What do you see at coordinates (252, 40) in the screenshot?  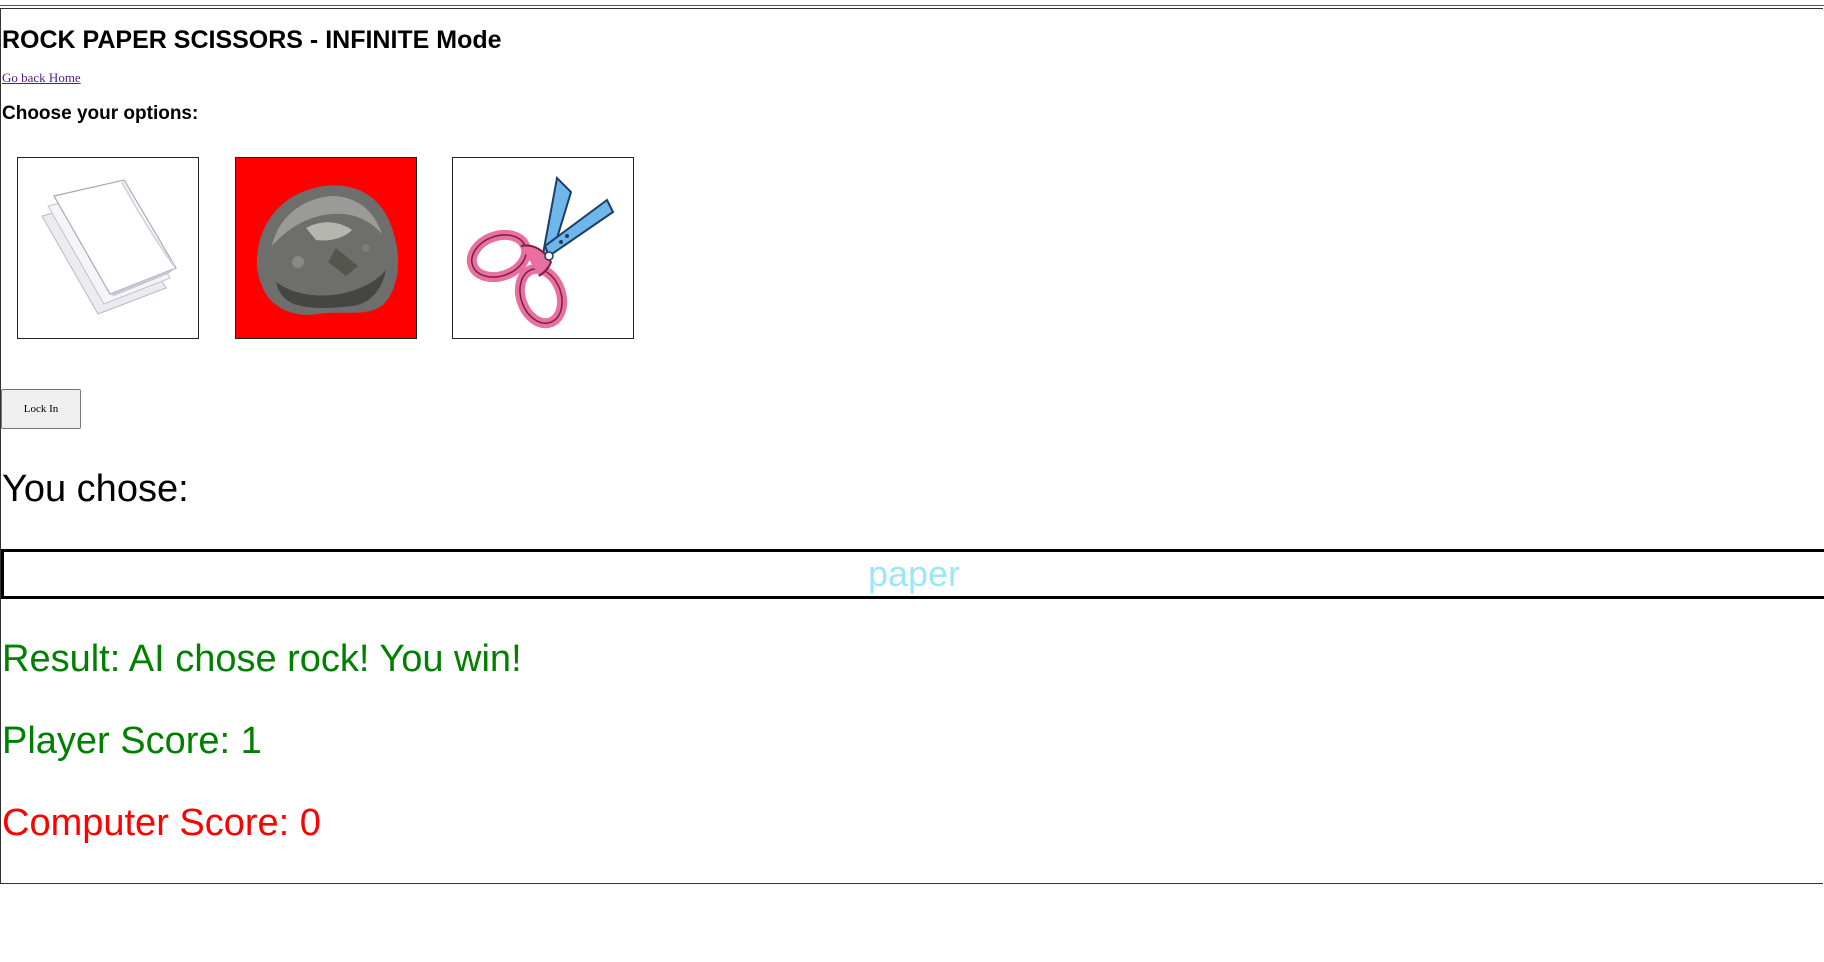 I see `page-title: ROCK PAPER SCISSORS - INFINITE Mode` at bounding box center [252, 40].